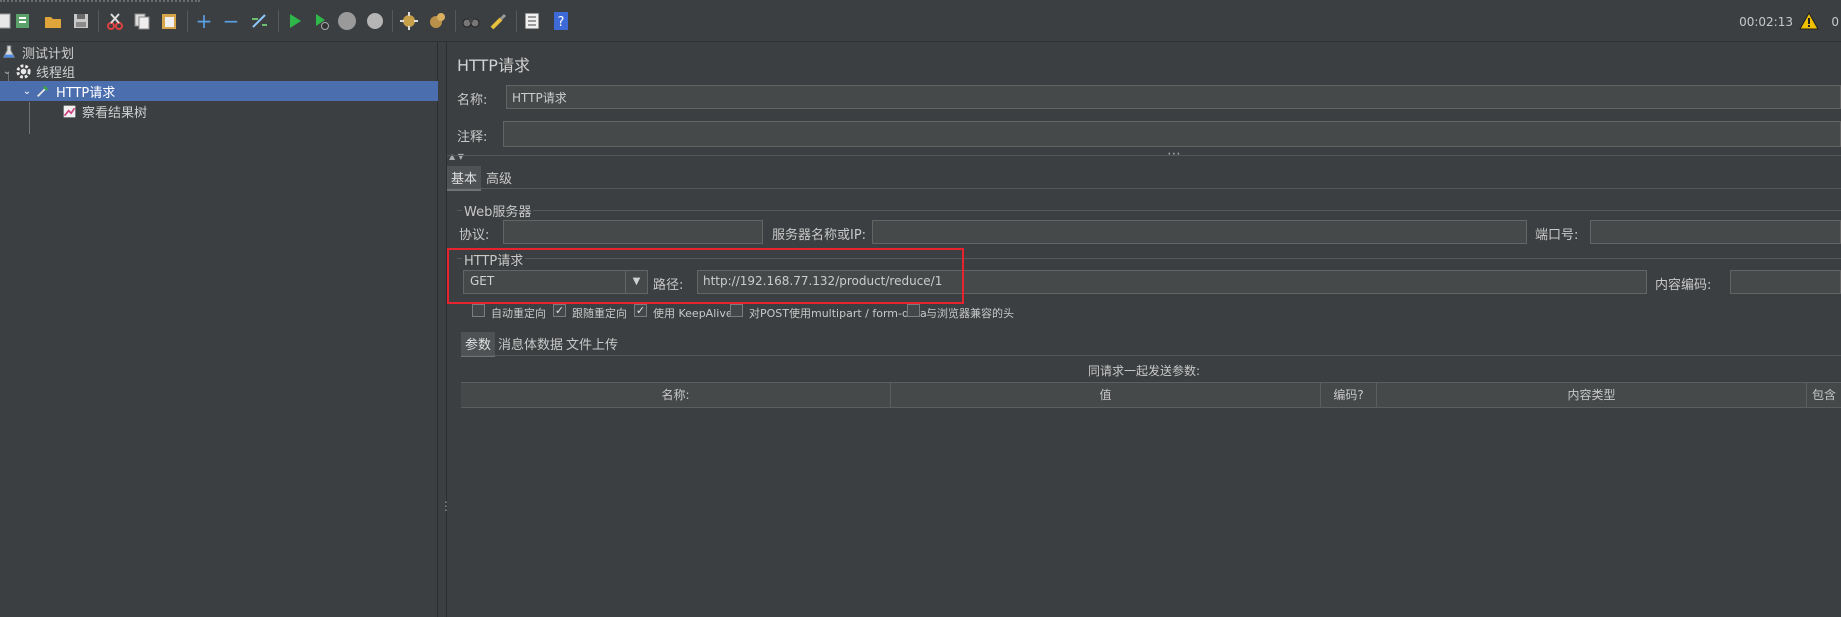 The image size is (1841, 617). I want to click on highlight-annotation-box, so click(705, 276).